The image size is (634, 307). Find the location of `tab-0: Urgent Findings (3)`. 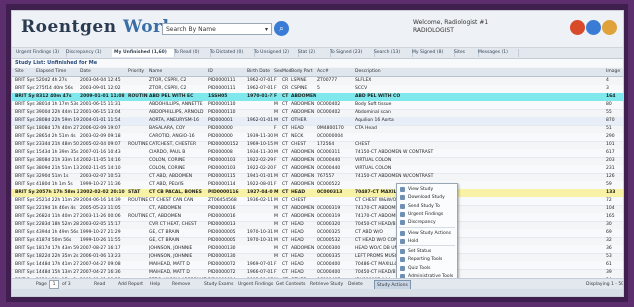

tab-0: Urgent Findings (3) is located at coordinates (40, 53).